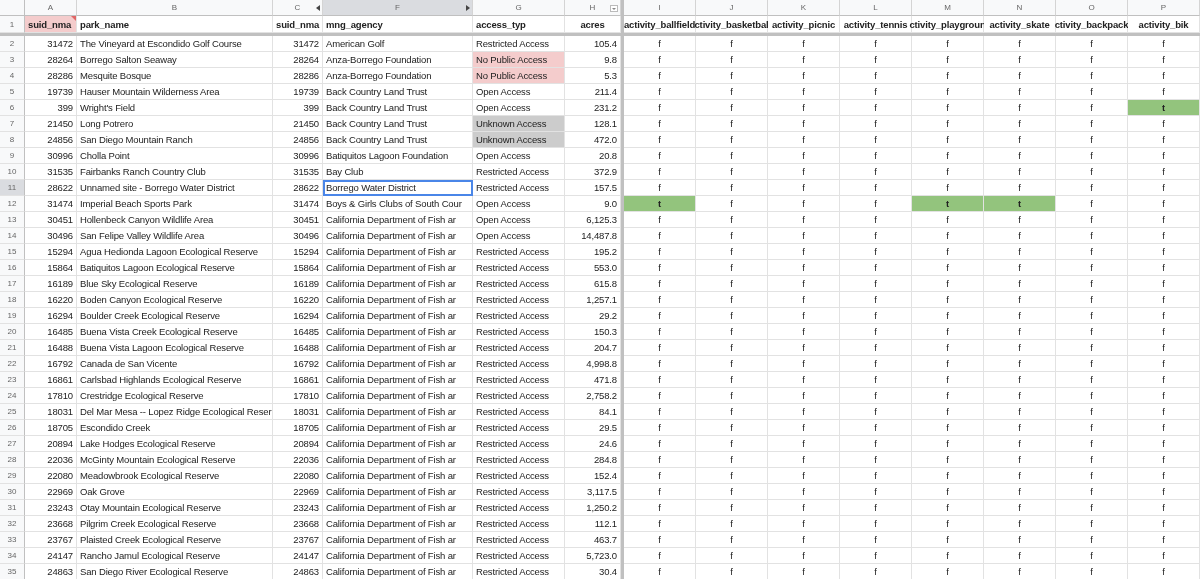 This screenshot has width=1200, height=579. What do you see at coordinates (593, 332) in the screenshot?
I see `table-cell: 150.3` at bounding box center [593, 332].